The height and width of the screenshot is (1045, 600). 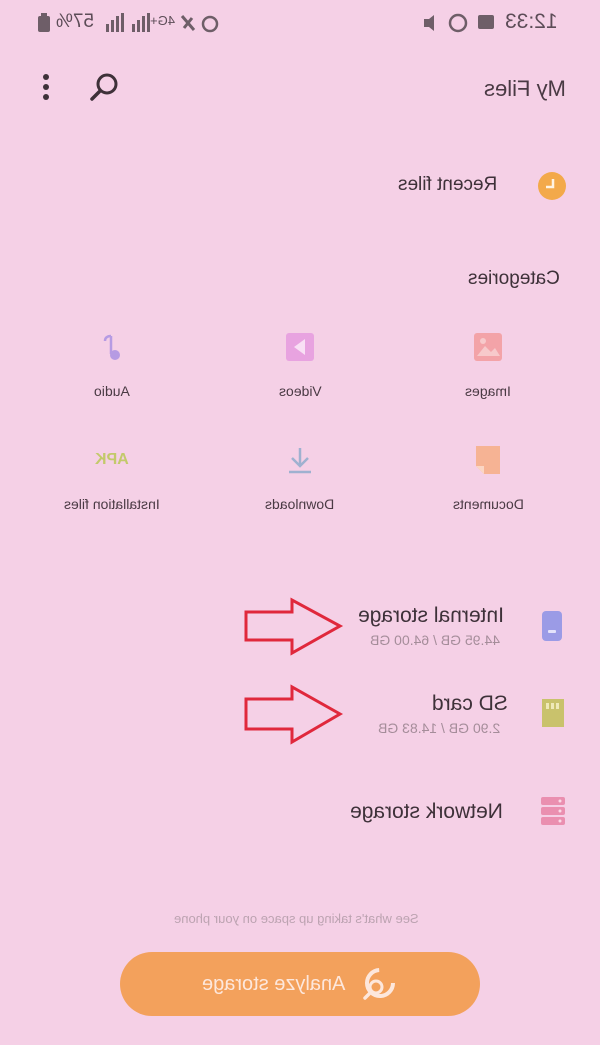 I want to click on sd-card-icon, so click(x=553, y=713).